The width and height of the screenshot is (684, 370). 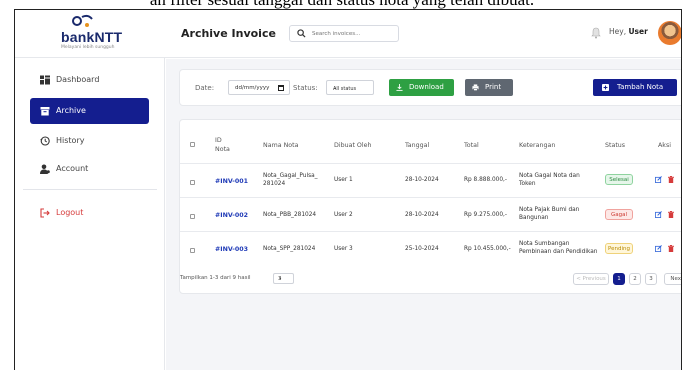 What do you see at coordinates (228, 33) in the screenshot?
I see `page-title: Archive Invoice` at bounding box center [228, 33].